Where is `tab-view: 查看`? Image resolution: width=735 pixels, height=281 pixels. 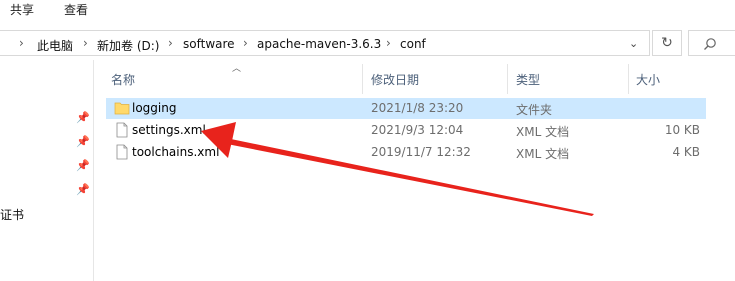
tab-view: 查看 is located at coordinates (76, 9).